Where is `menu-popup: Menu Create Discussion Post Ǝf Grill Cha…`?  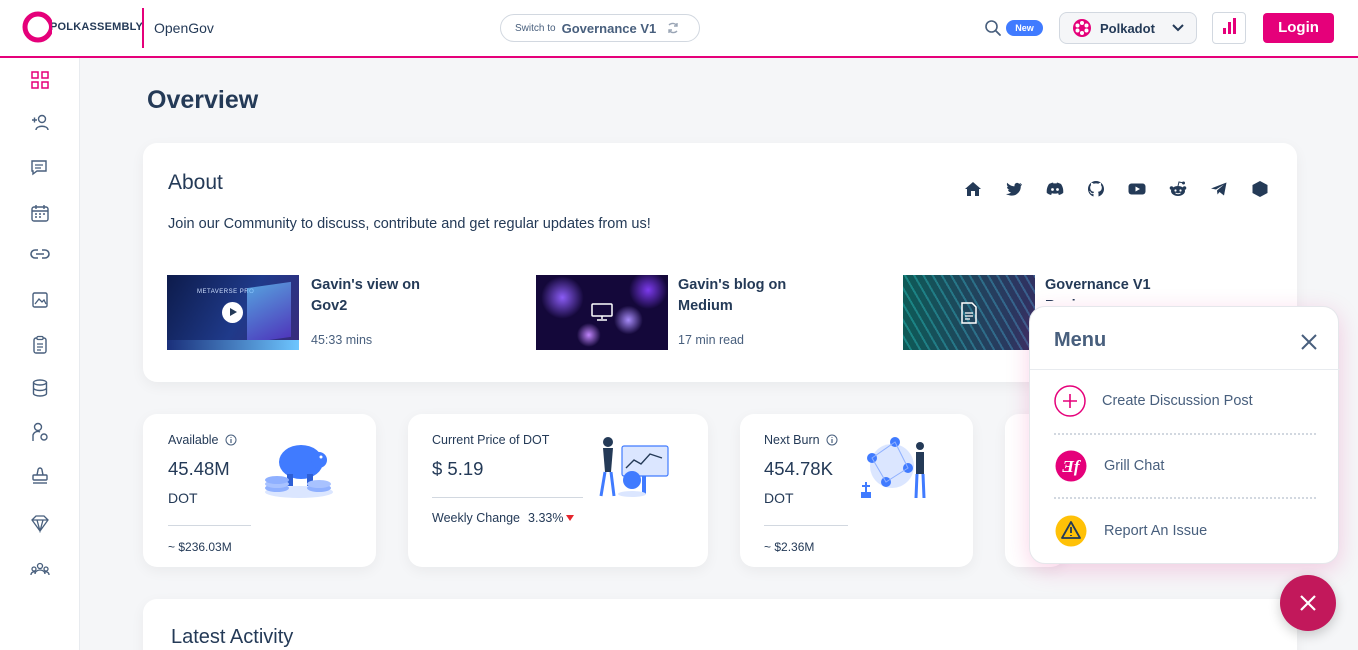 menu-popup: Menu Create Discussion Post Ǝf Grill Cha… is located at coordinates (1184, 435).